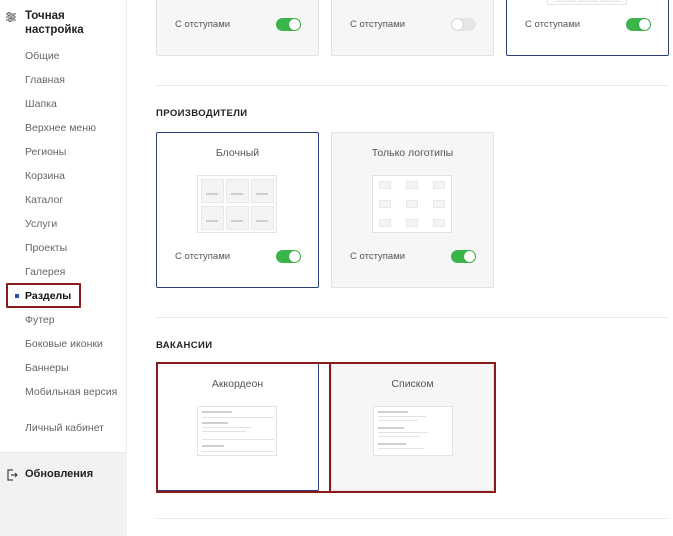  Describe the element at coordinates (73, 128) in the screenshot. I see `sidebar-item-top-menu: Верхнее меню` at that location.